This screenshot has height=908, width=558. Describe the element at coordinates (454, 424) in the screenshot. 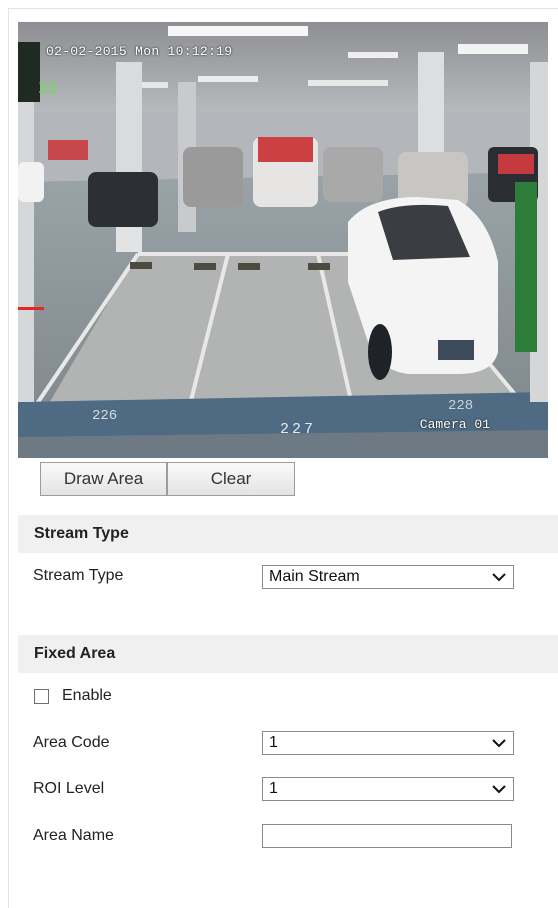

I see `osd-camera-name: Camera 01` at that location.